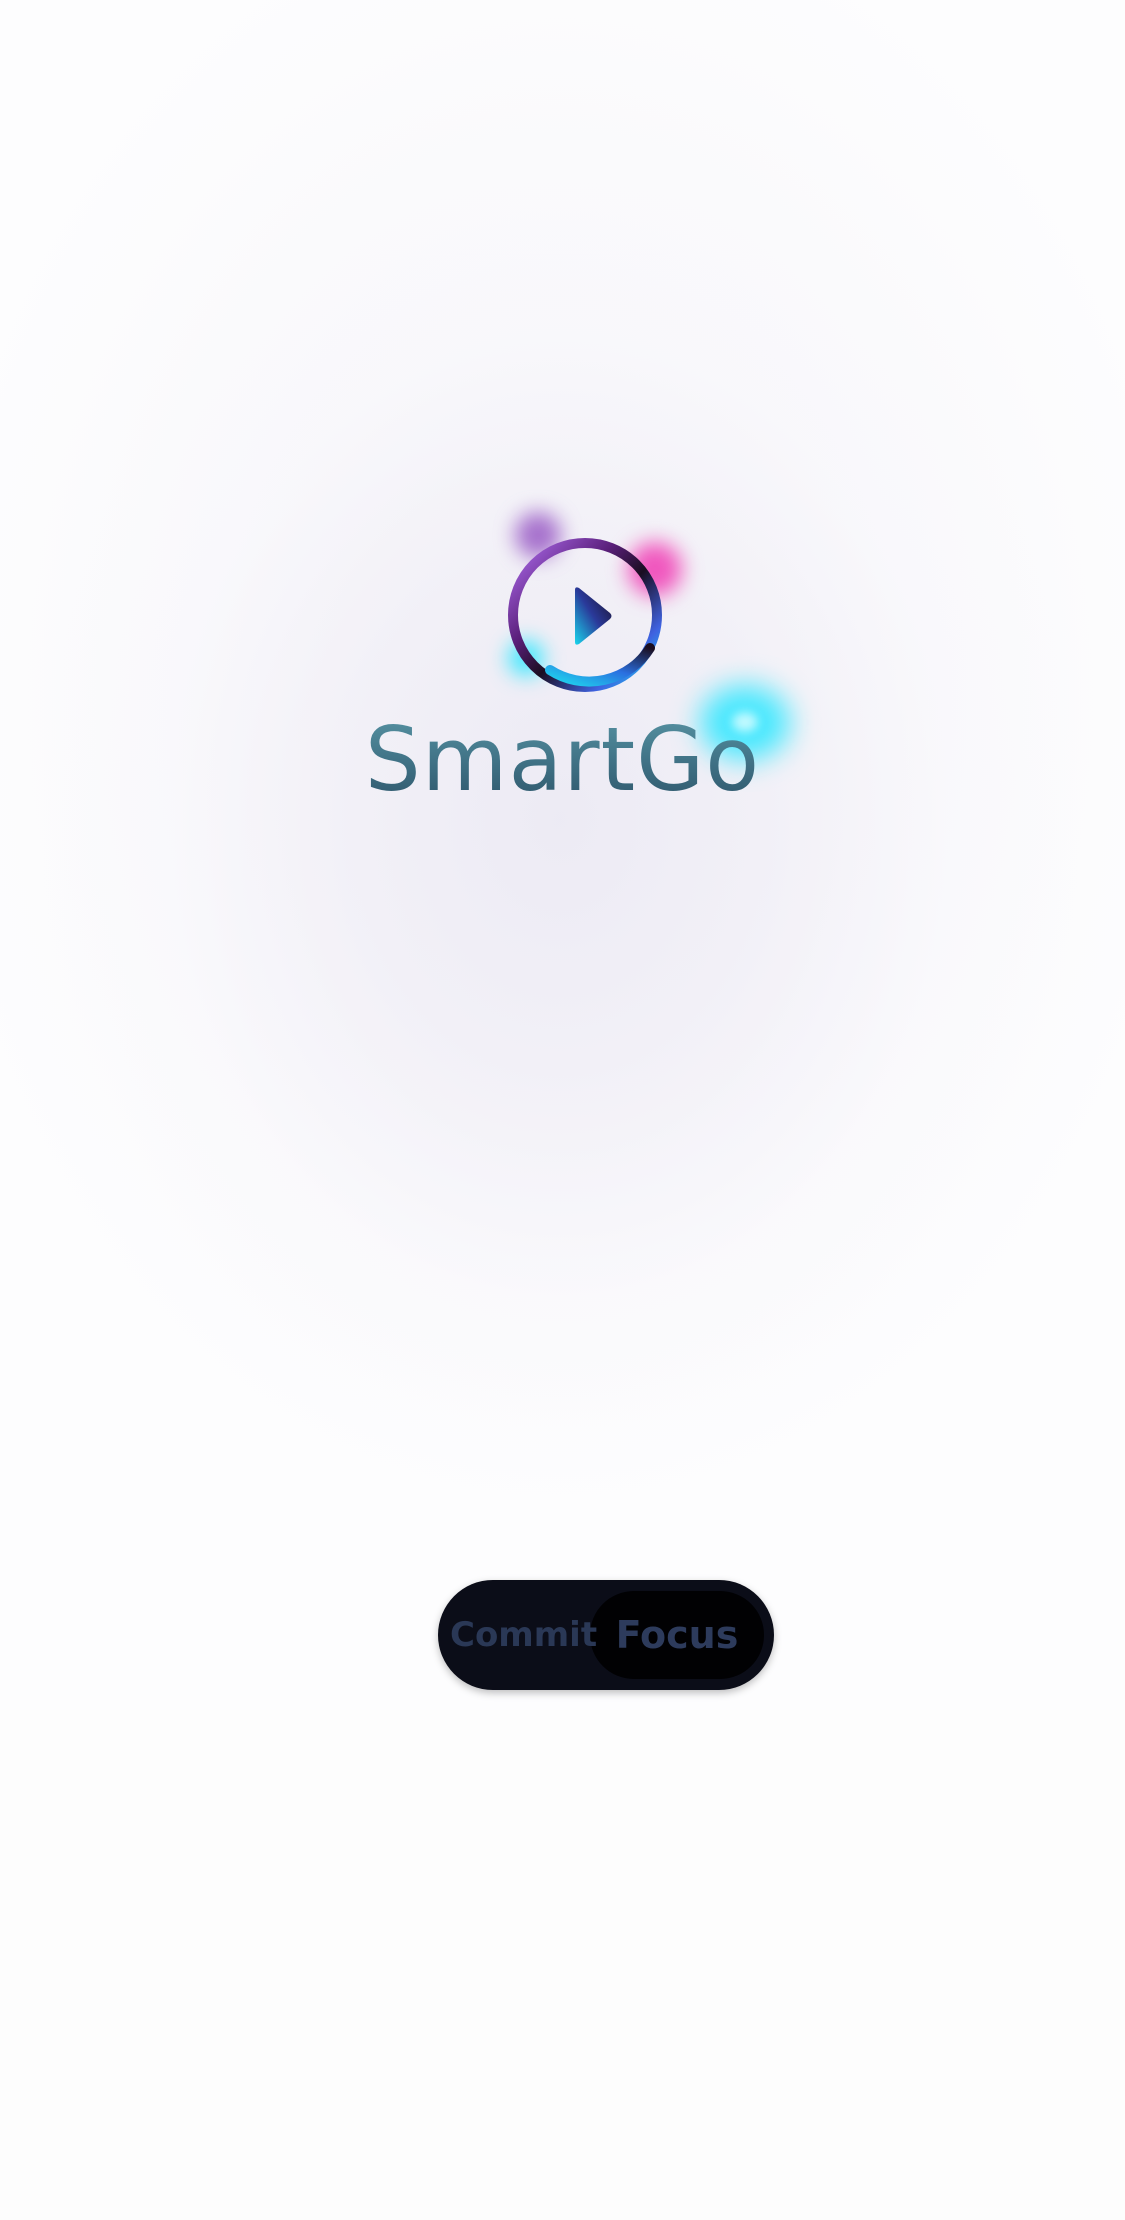 The width and height of the screenshot is (1125, 2220). I want to click on toggle-option-focus: Focus, so click(677, 1635).